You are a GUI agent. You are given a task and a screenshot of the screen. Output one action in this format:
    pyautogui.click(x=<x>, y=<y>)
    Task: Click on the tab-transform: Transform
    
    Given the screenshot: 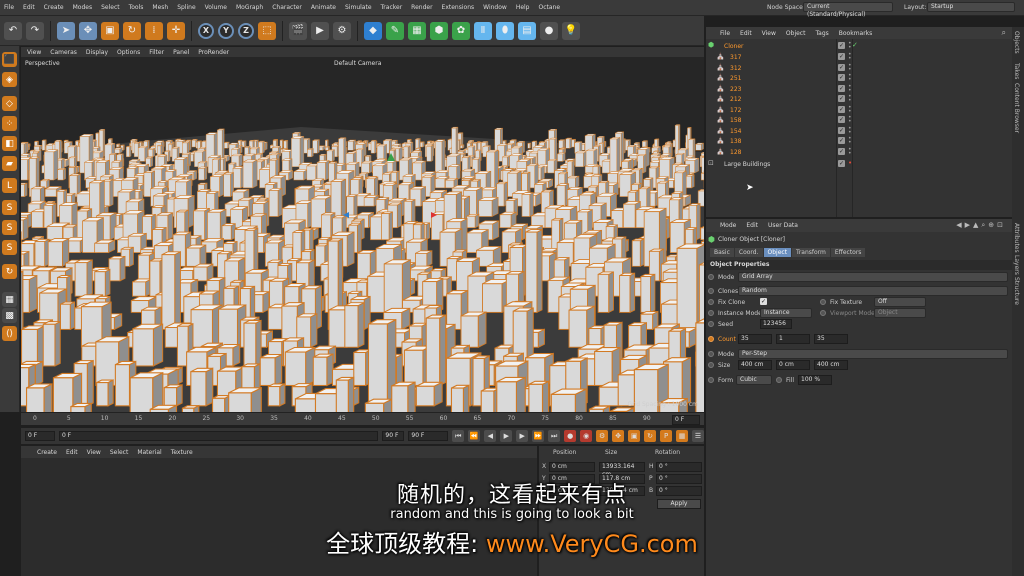 What is the action you would take?
    pyautogui.click(x=811, y=252)
    